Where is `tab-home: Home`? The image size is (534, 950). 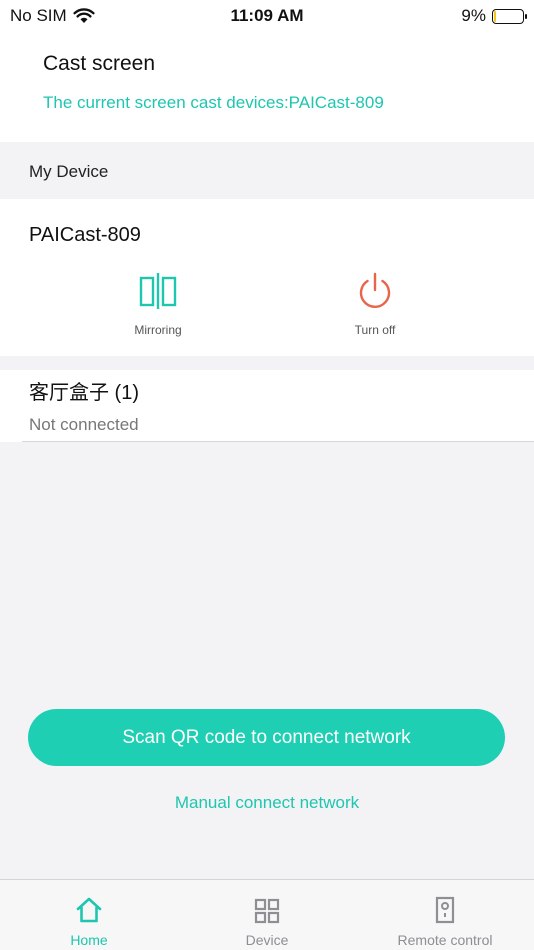 tab-home: Home is located at coordinates (89, 915).